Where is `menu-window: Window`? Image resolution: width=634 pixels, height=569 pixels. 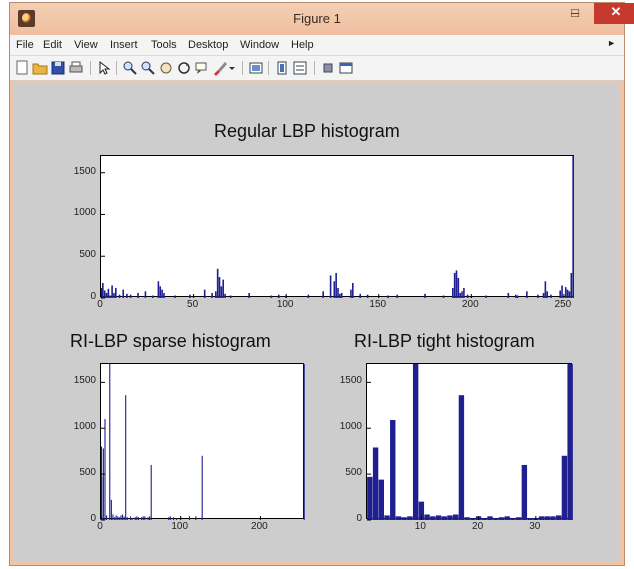 menu-window: Window is located at coordinates (259, 45).